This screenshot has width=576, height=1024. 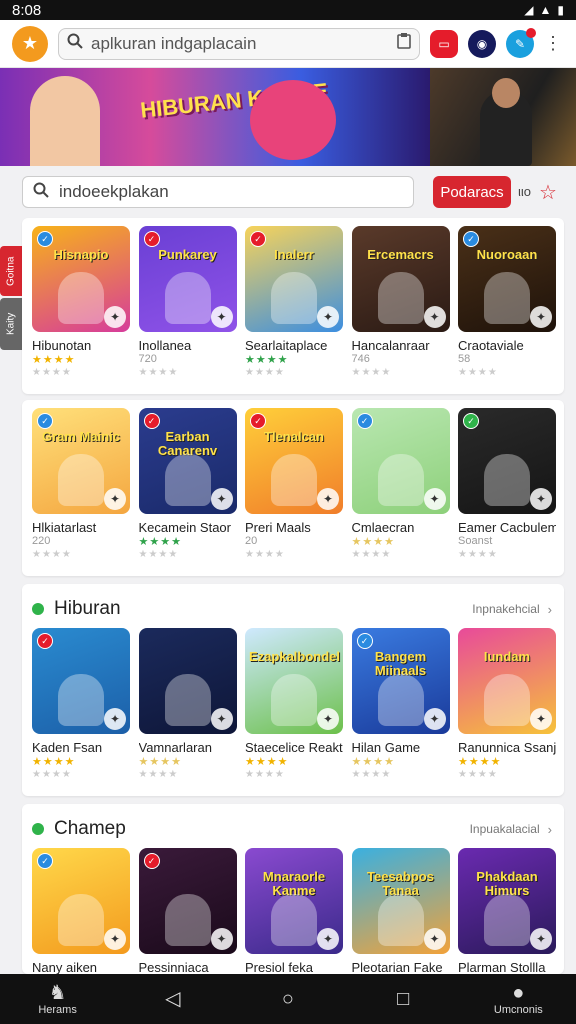 I want to click on section-header: Chamep Inpuakalacial ›, so click(x=292, y=829).